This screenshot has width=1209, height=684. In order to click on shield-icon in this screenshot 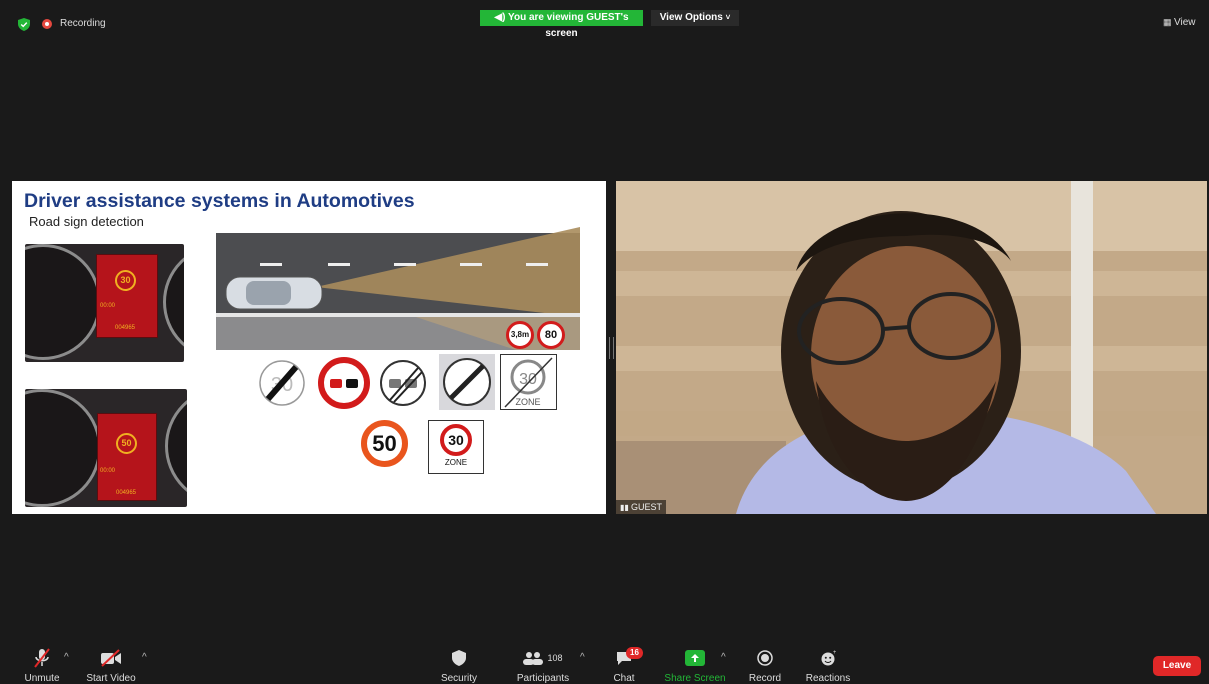, I will do `click(459, 658)`.